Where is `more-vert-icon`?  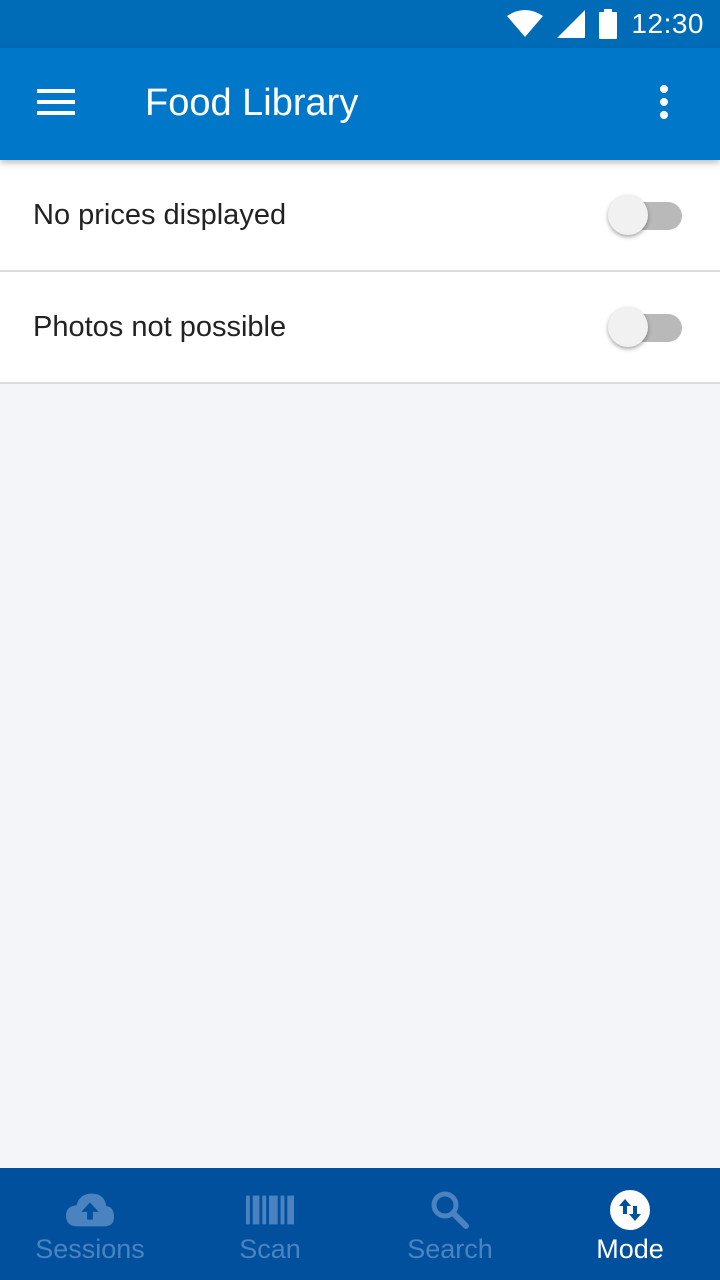
more-vert-icon is located at coordinates (664, 104).